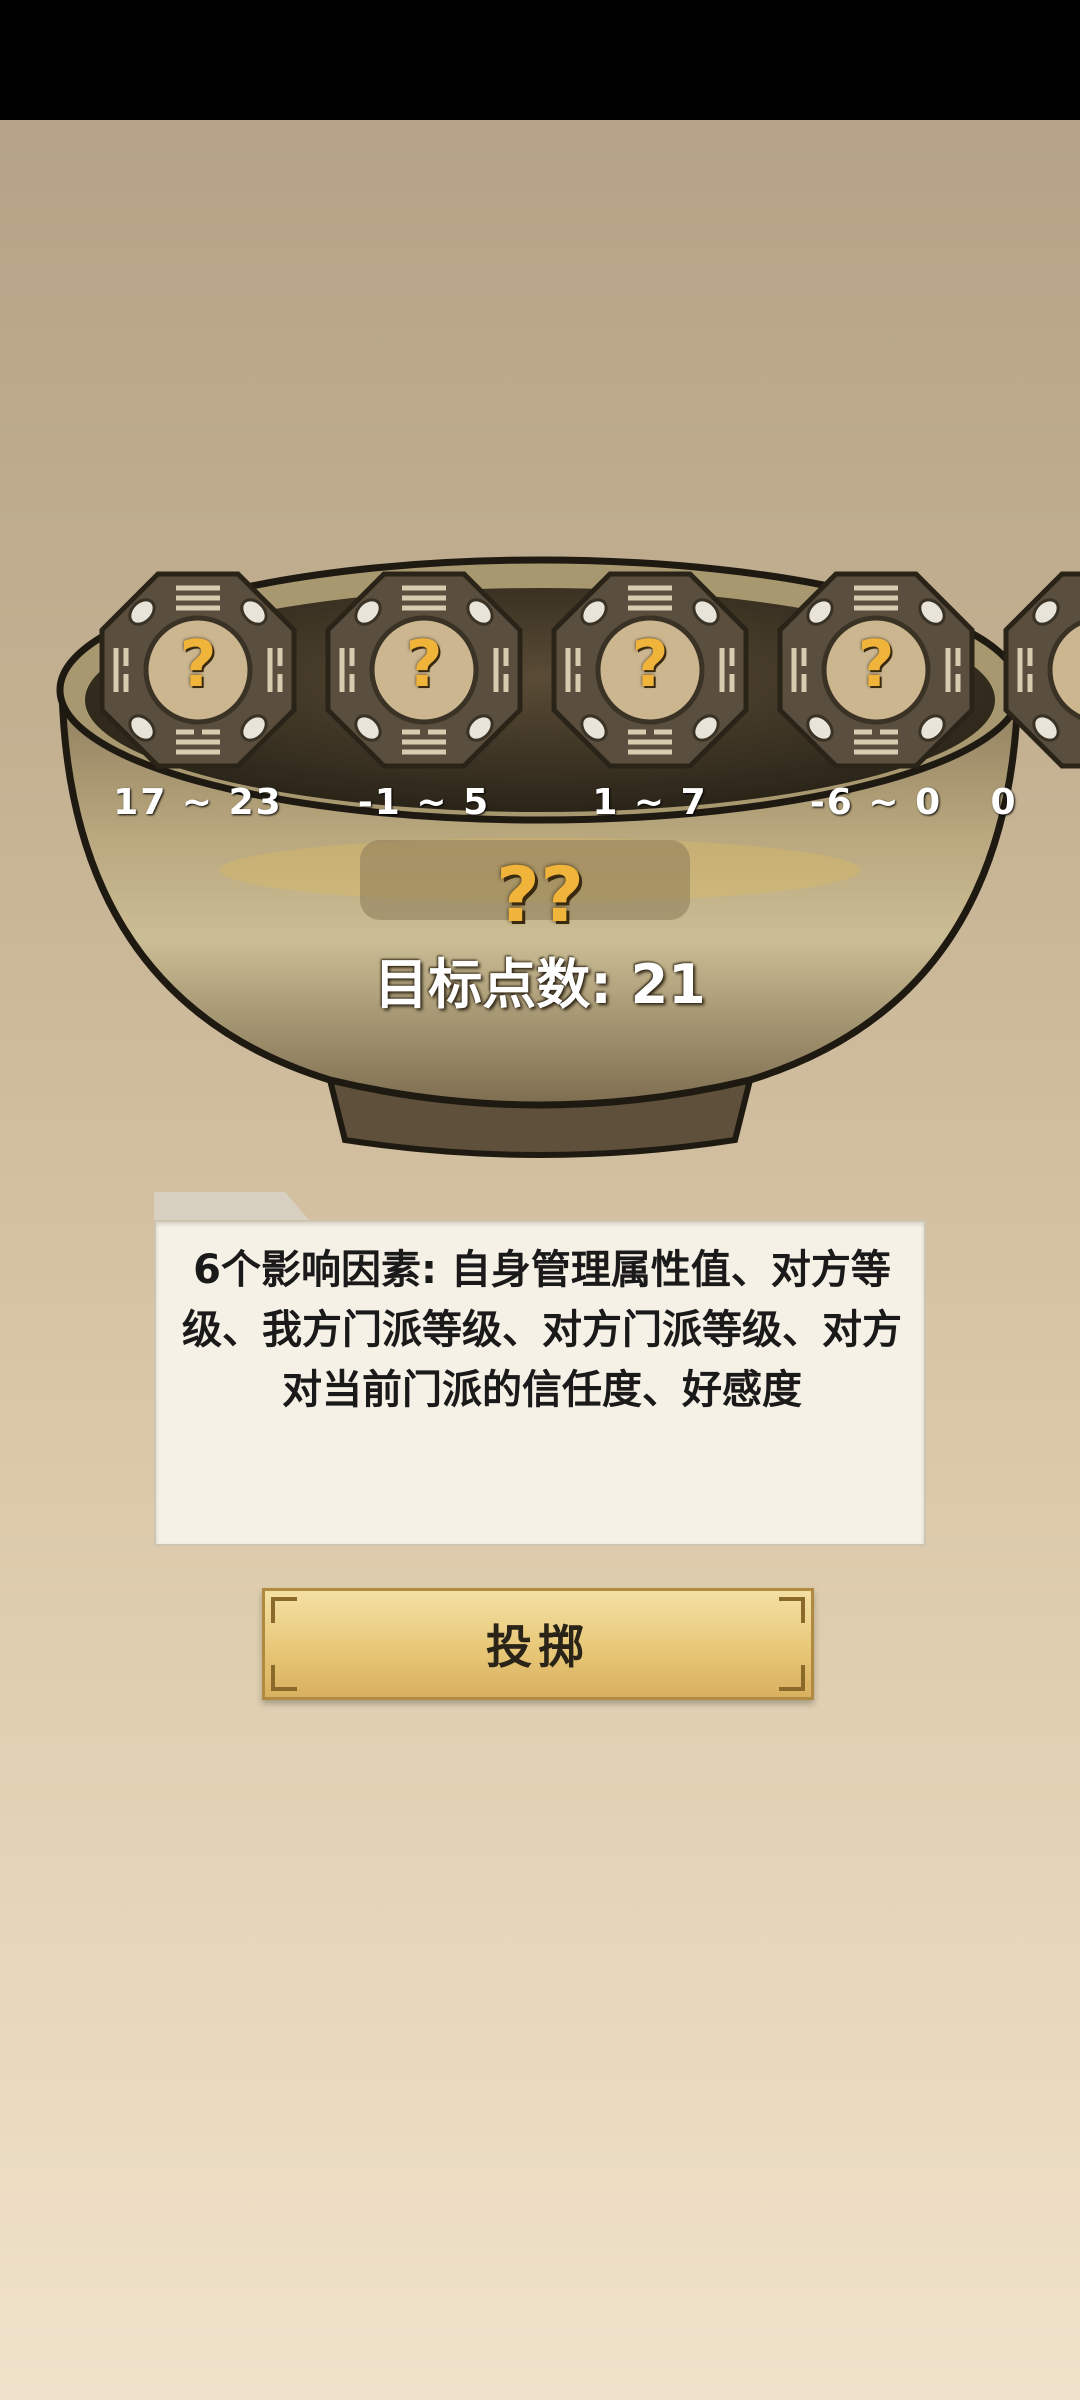  What do you see at coordinates (198, 802) in the screenshot?
I see `die-range: 17 ~ 23` at bounding box center [198, 802].